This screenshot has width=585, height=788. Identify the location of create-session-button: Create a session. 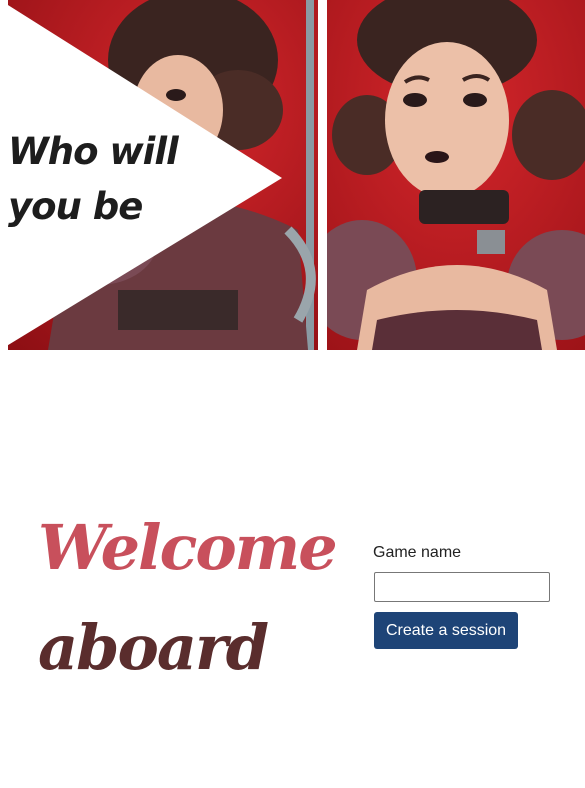
(446, 630).